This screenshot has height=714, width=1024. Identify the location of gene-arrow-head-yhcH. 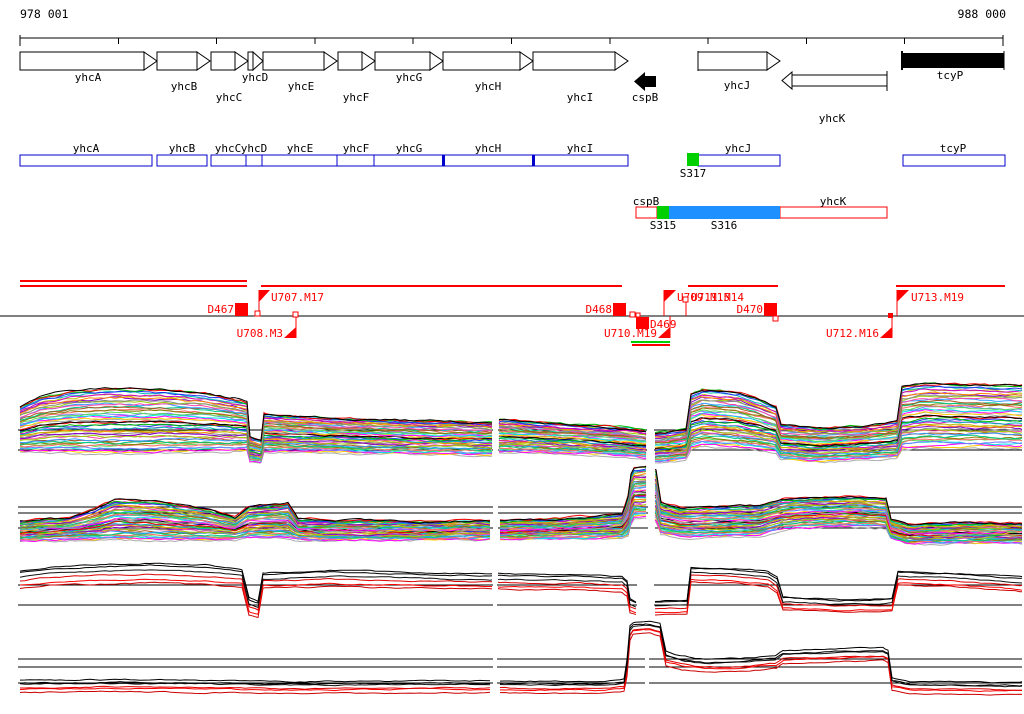
(526, 61).